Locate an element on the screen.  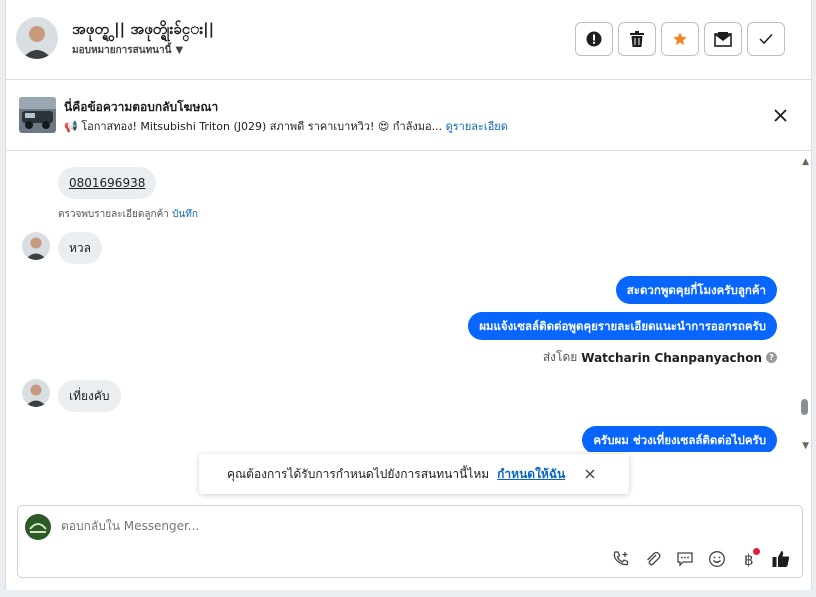
header-actions is located at coordinates (680, 39).